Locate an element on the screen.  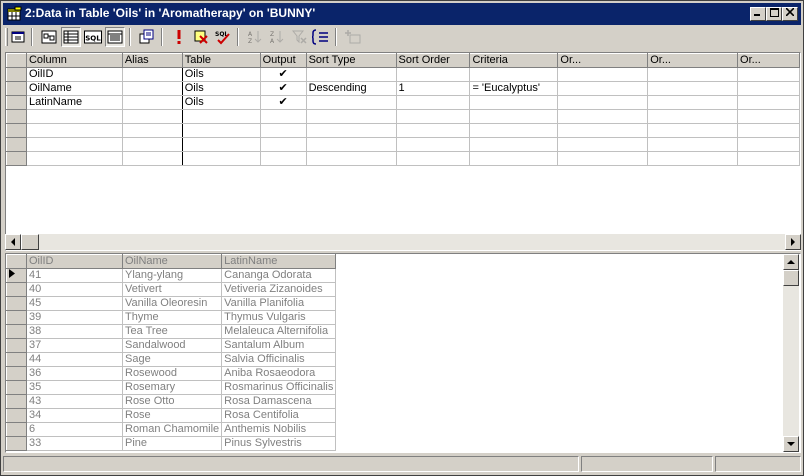
oilname-cell: Vanilla Oleoresin is located at coordinates (172, 303).